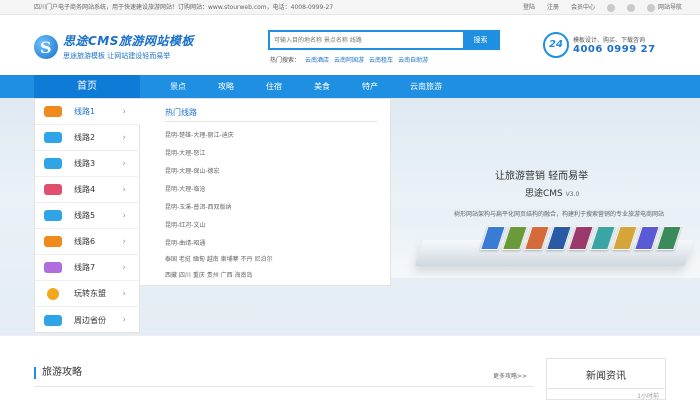 Image resolution: width=700 pixels, height=400 pixels. Describe the element at coordinates (87, 294) in the screenshot. I see `menu-item: 玩转东盟 ›` at that location.